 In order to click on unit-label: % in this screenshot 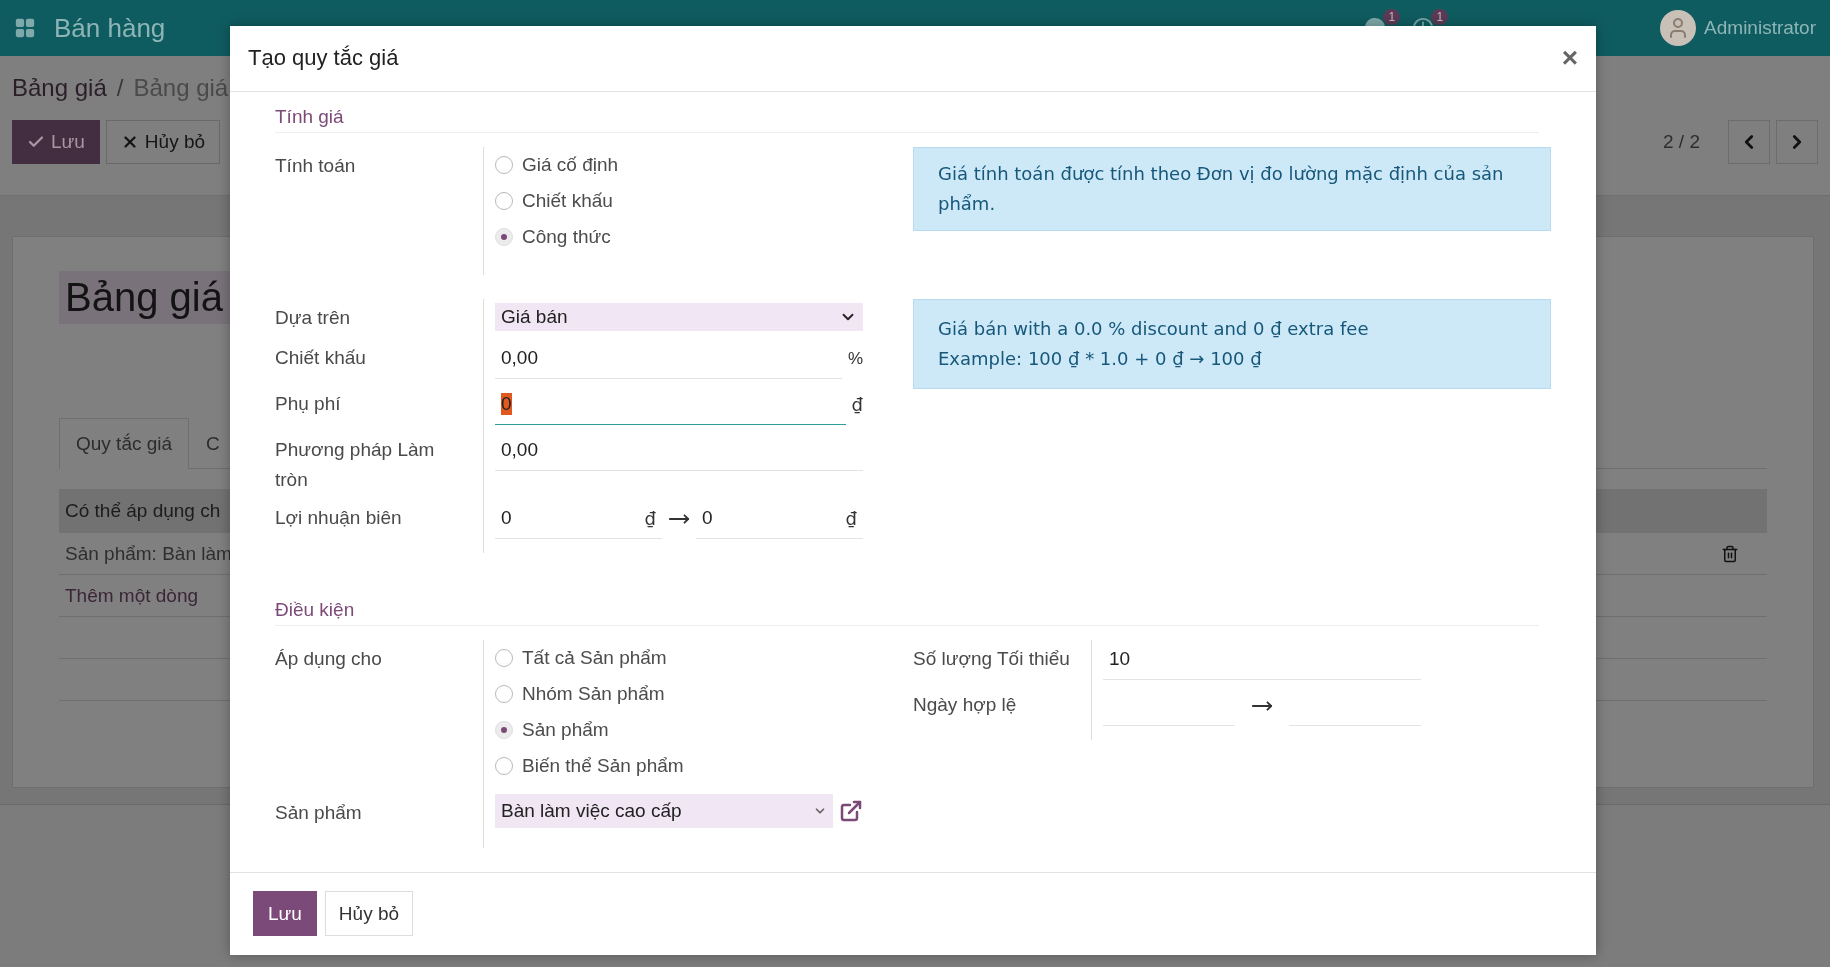, I will do `click(855, 358)`.